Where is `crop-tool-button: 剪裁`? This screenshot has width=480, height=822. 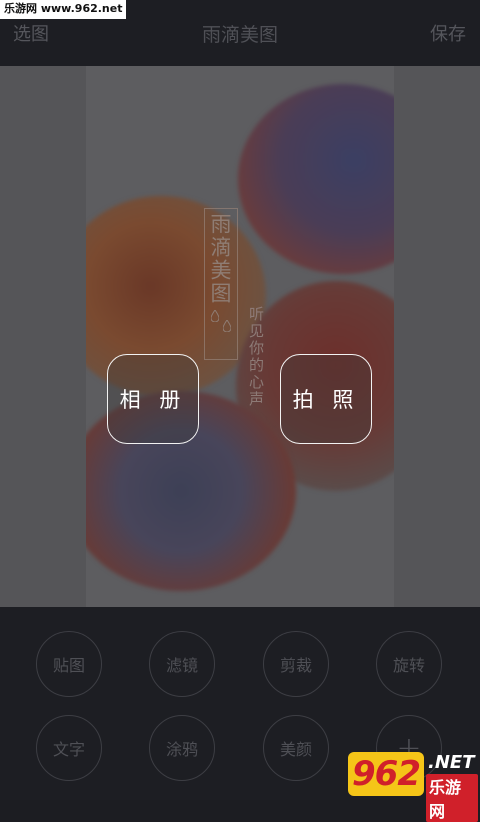 crop-tool-button: 剪裁 is located at coordinates (296, 664).